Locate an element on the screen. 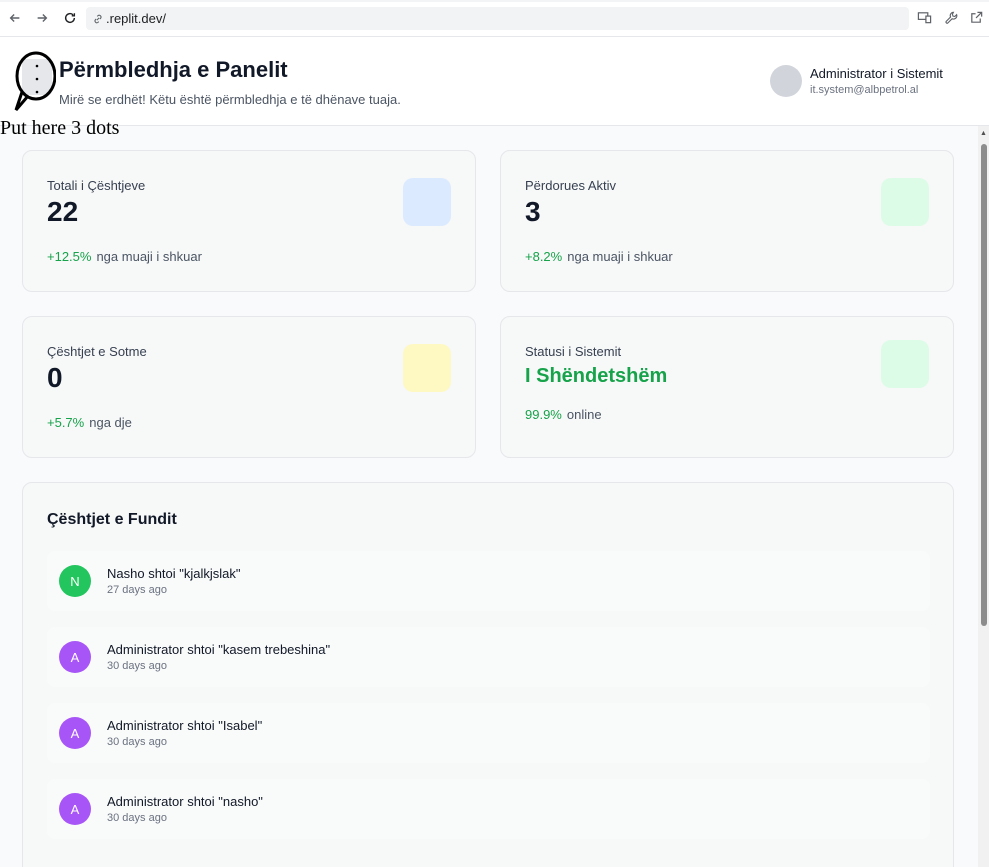 The height and width of the screenshot is (867, 989). stat-change: +8.2% nga muaji i shkuar is located at coordinates (599, 256).